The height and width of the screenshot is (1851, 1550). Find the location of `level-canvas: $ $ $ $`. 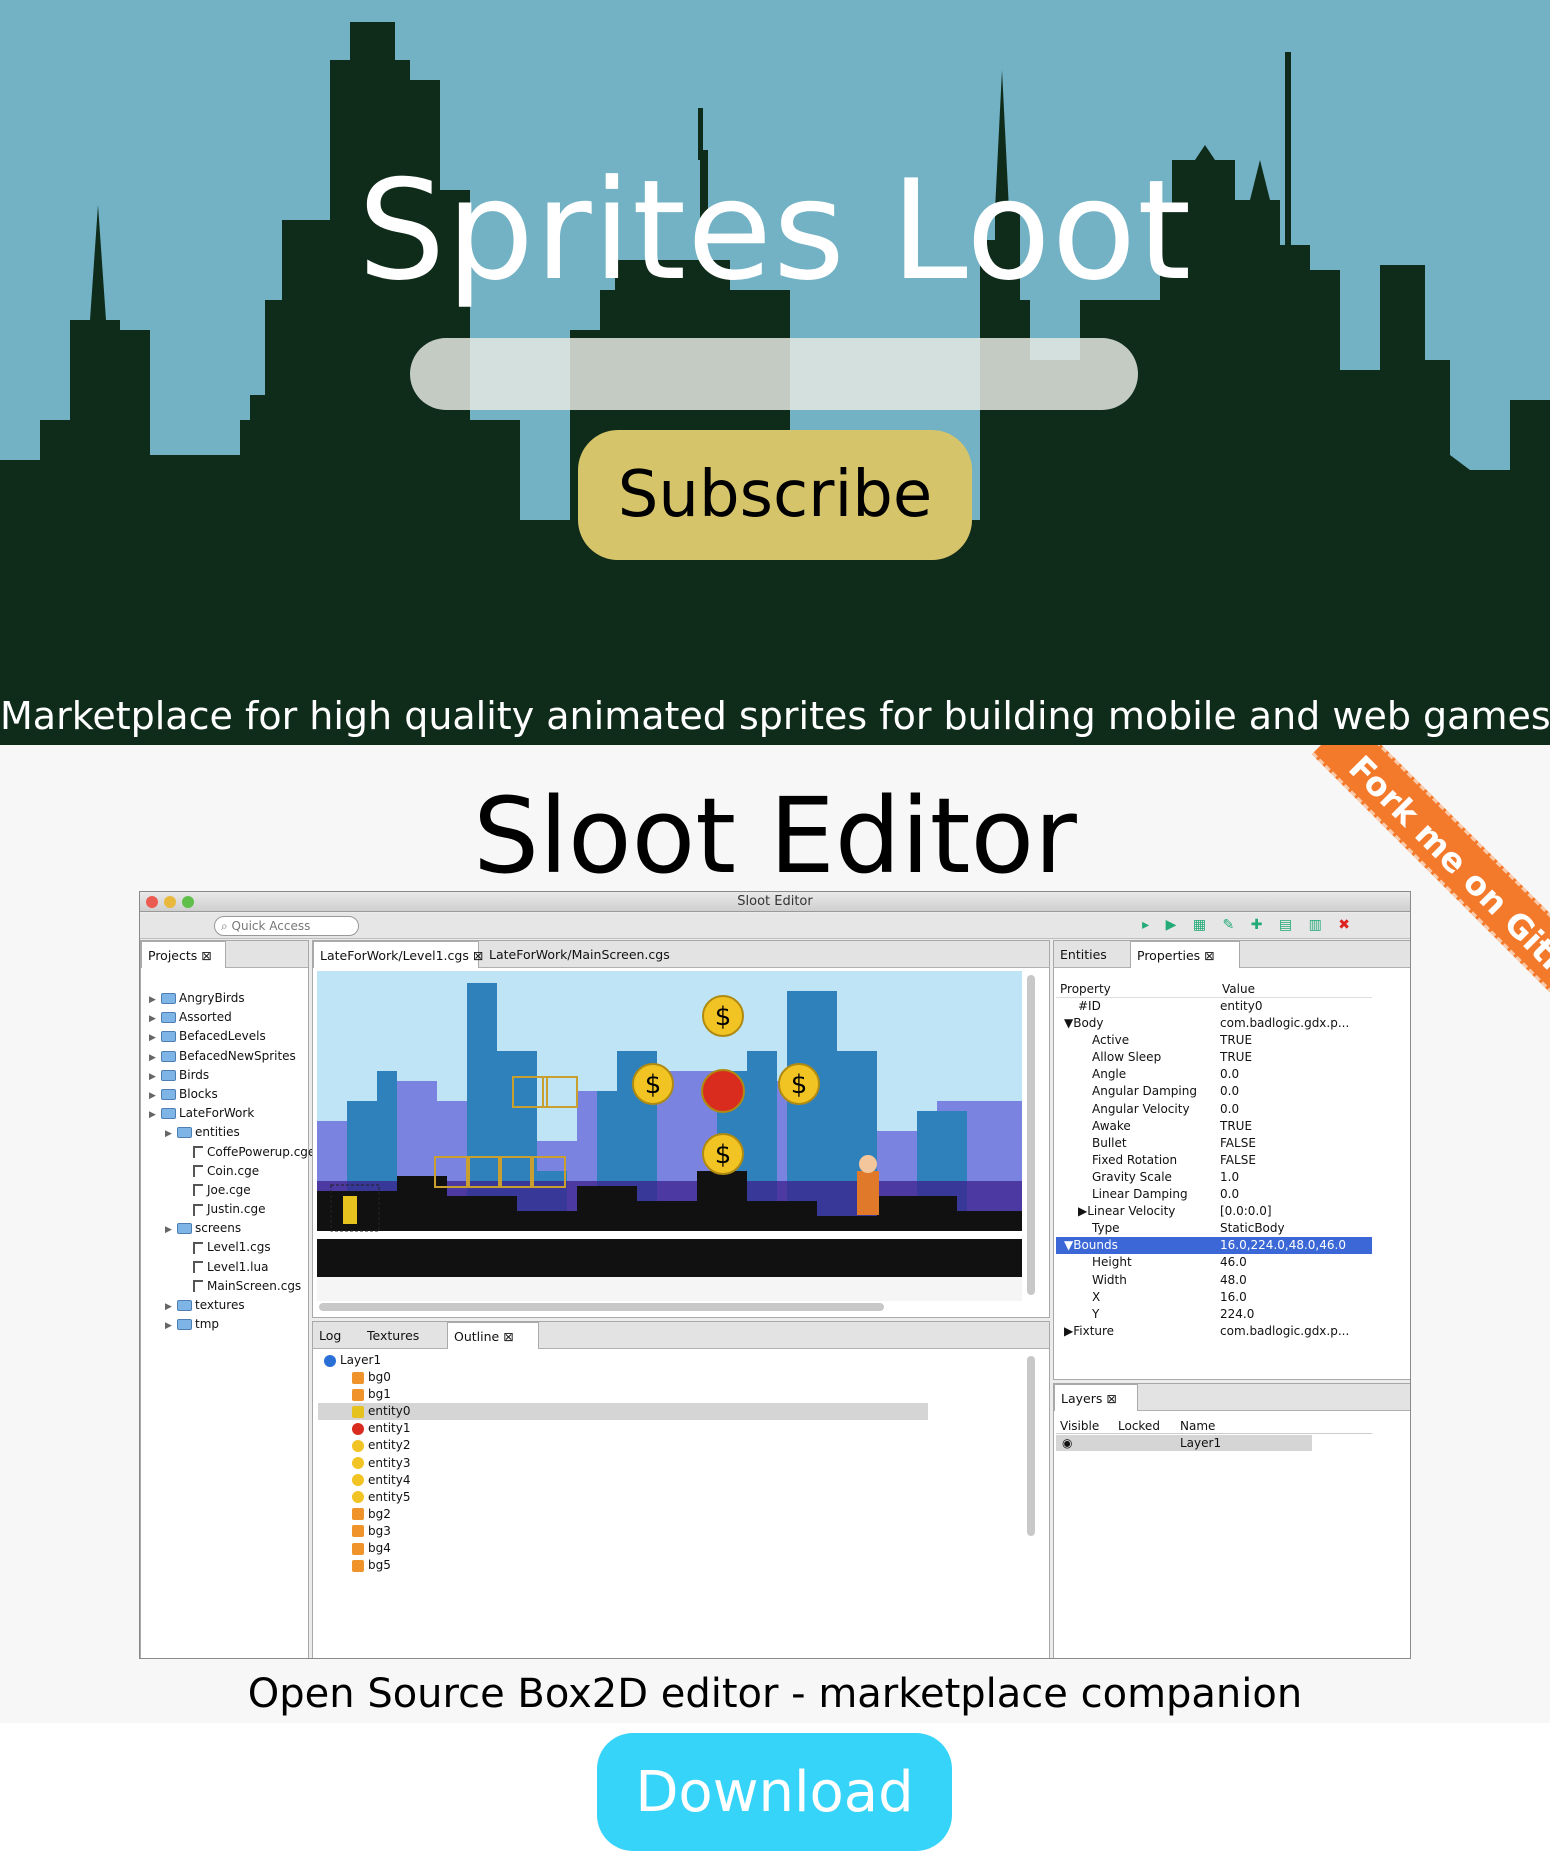

level-canvas: $ $ $ $ is located at coordinates (669, 1136).